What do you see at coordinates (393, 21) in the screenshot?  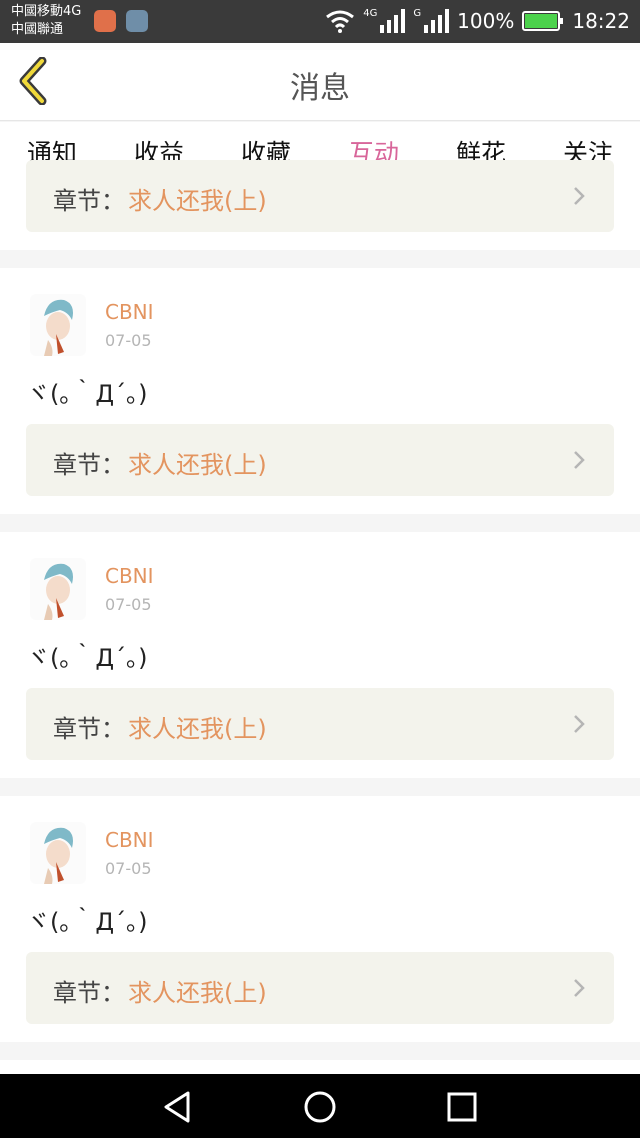 I see `signal-icon` at bounding box center [393, 21].